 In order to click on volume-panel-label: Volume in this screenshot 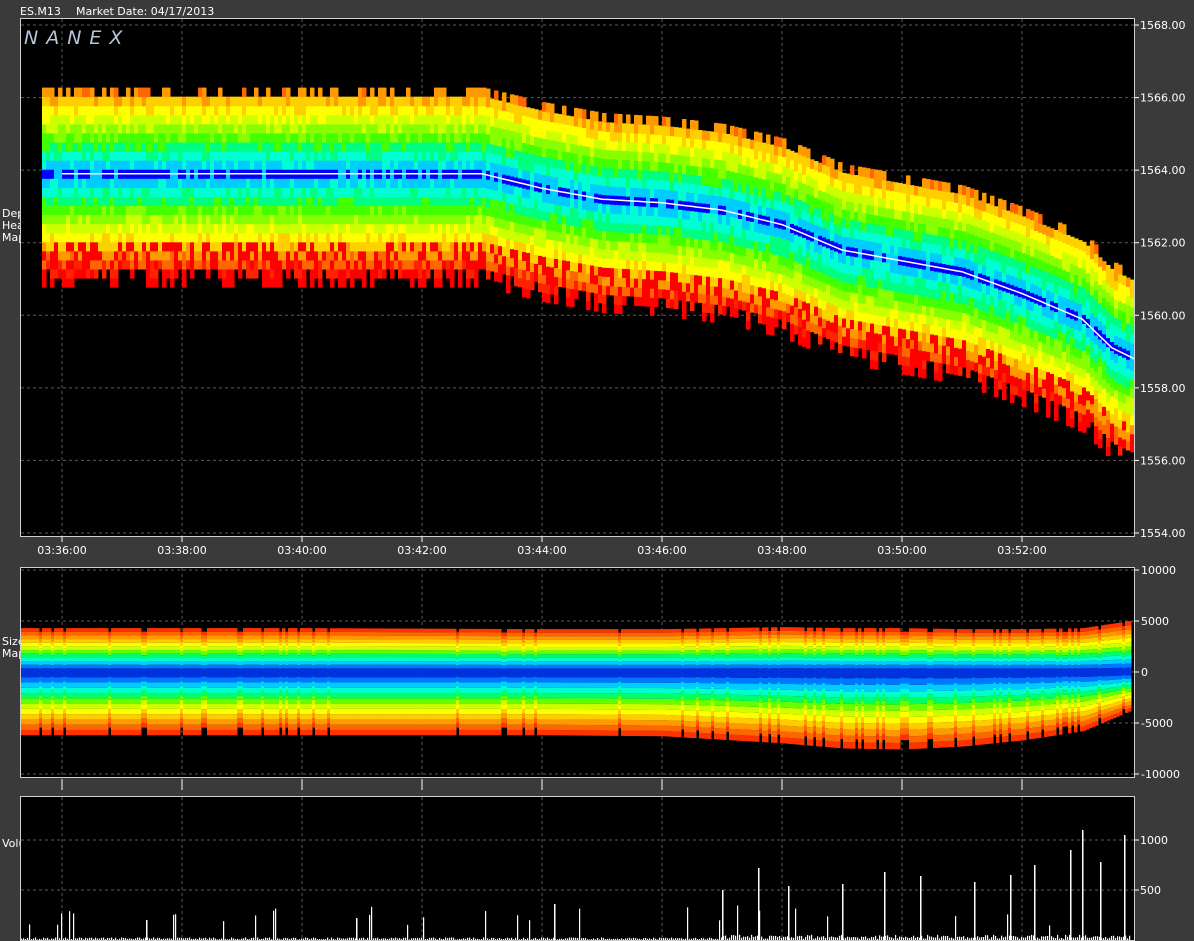, I will do `click(22, 844)`.